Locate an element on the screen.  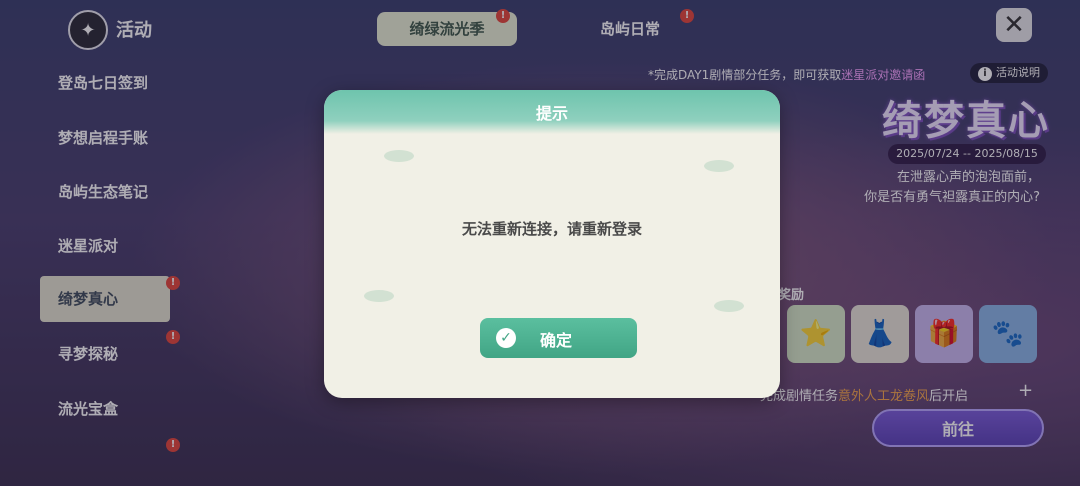
confirm-button: ✓ 确定 is located at coordinates (558, 338).